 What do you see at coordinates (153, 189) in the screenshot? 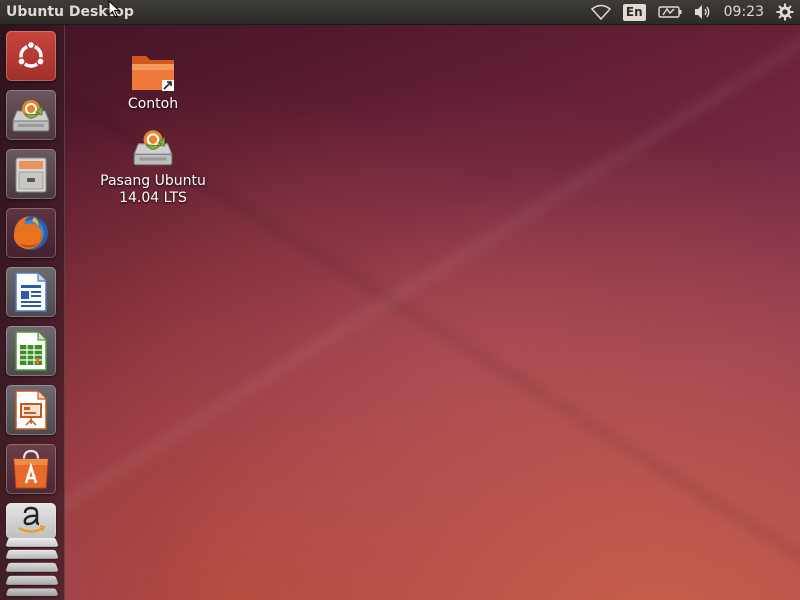
I see `desktop-icon-label: Pasang Ubuntu 14.04 LTS` at bounding box center [153, 189].